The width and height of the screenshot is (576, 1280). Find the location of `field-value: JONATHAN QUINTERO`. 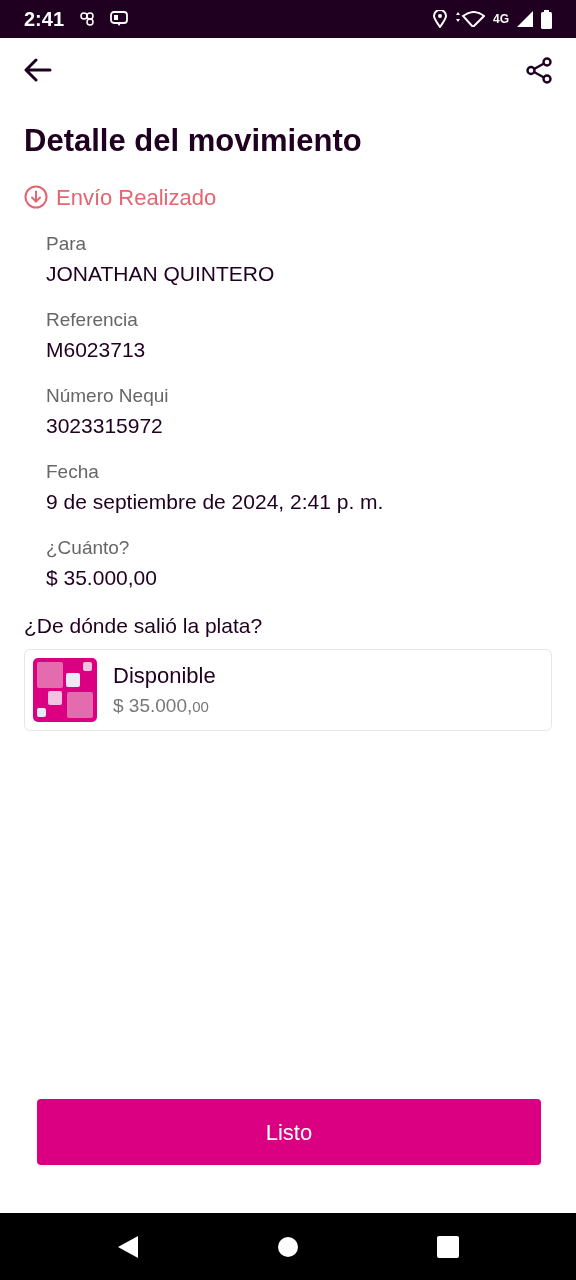

field-value: JONATHAN QUINTERO is located at coordinates (161, 274).